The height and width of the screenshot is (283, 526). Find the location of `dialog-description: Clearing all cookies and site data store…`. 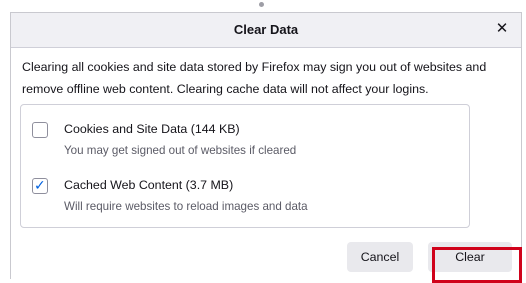

dialog-description: Clearing all cookies and site data store… is located at coordinates (254, 78).